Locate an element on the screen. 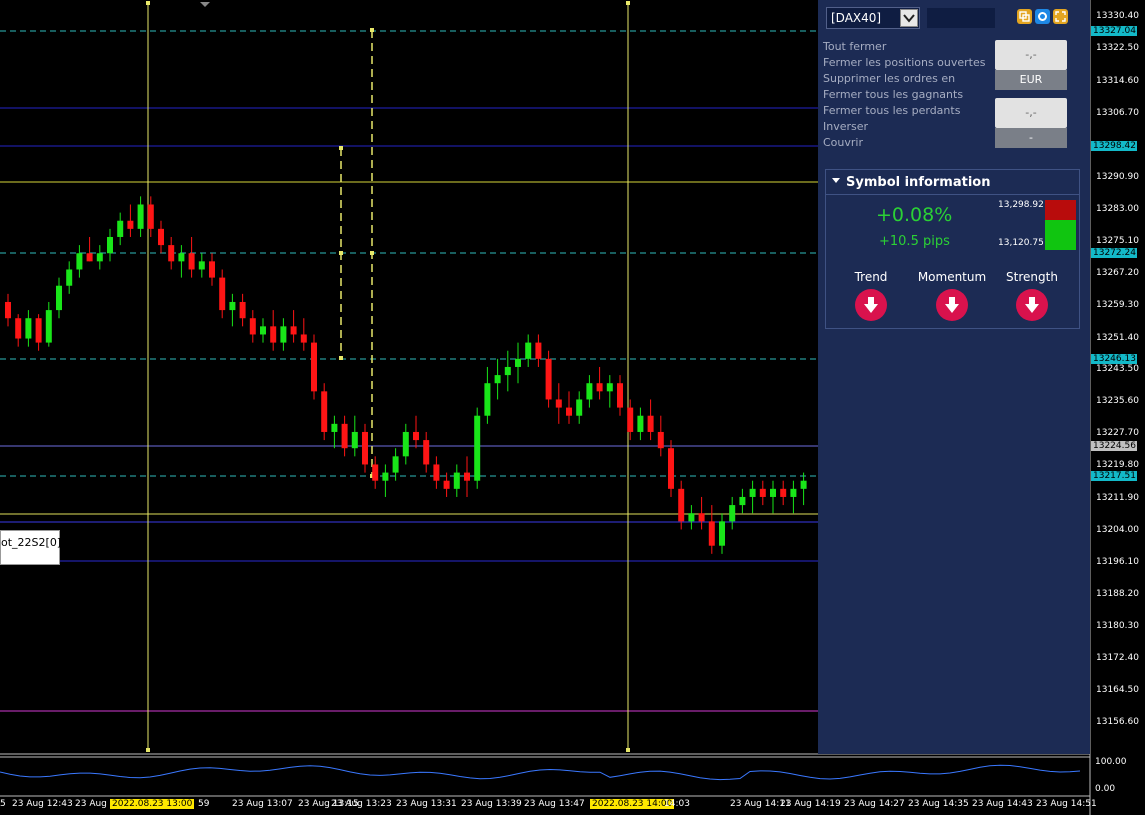 This screenshot has height=815, width=1145. momentum-down-arrow-icon is located at coordinates (952, 305).